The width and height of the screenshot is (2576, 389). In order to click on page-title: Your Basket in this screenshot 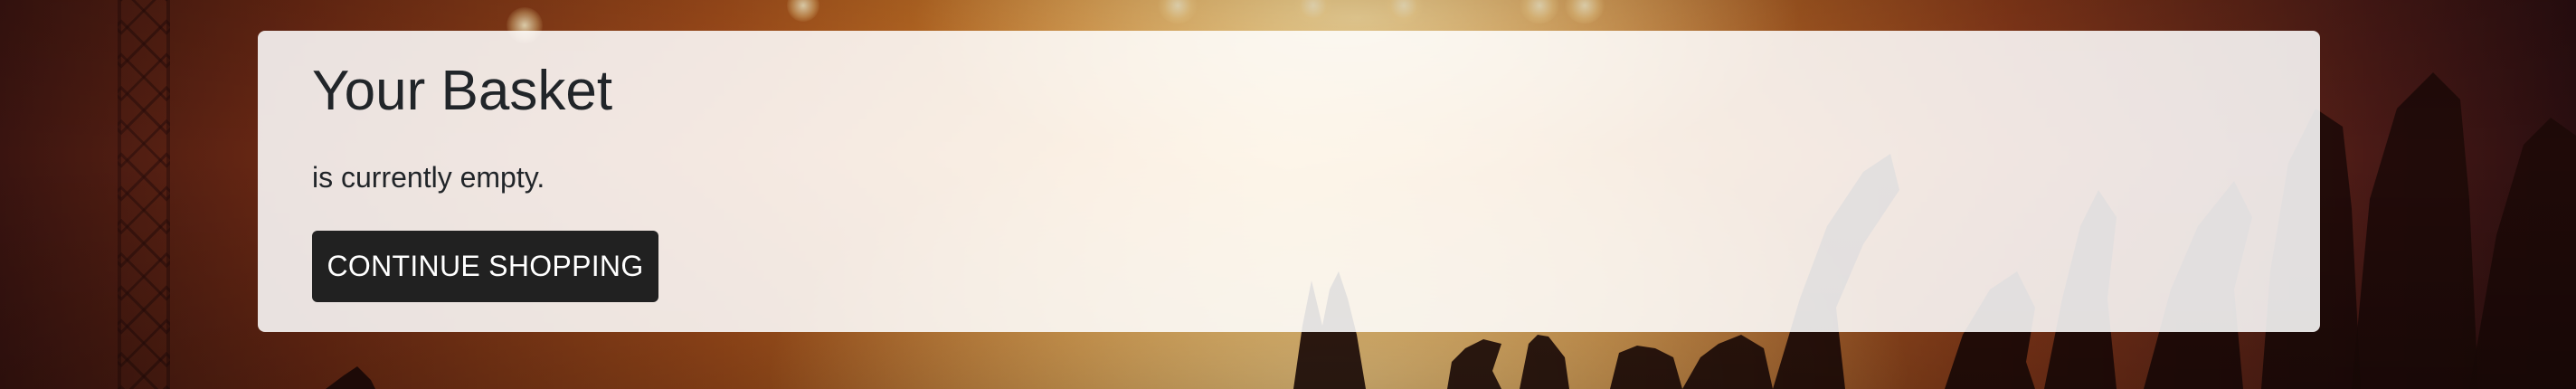, I will do `click(463, 91)`.